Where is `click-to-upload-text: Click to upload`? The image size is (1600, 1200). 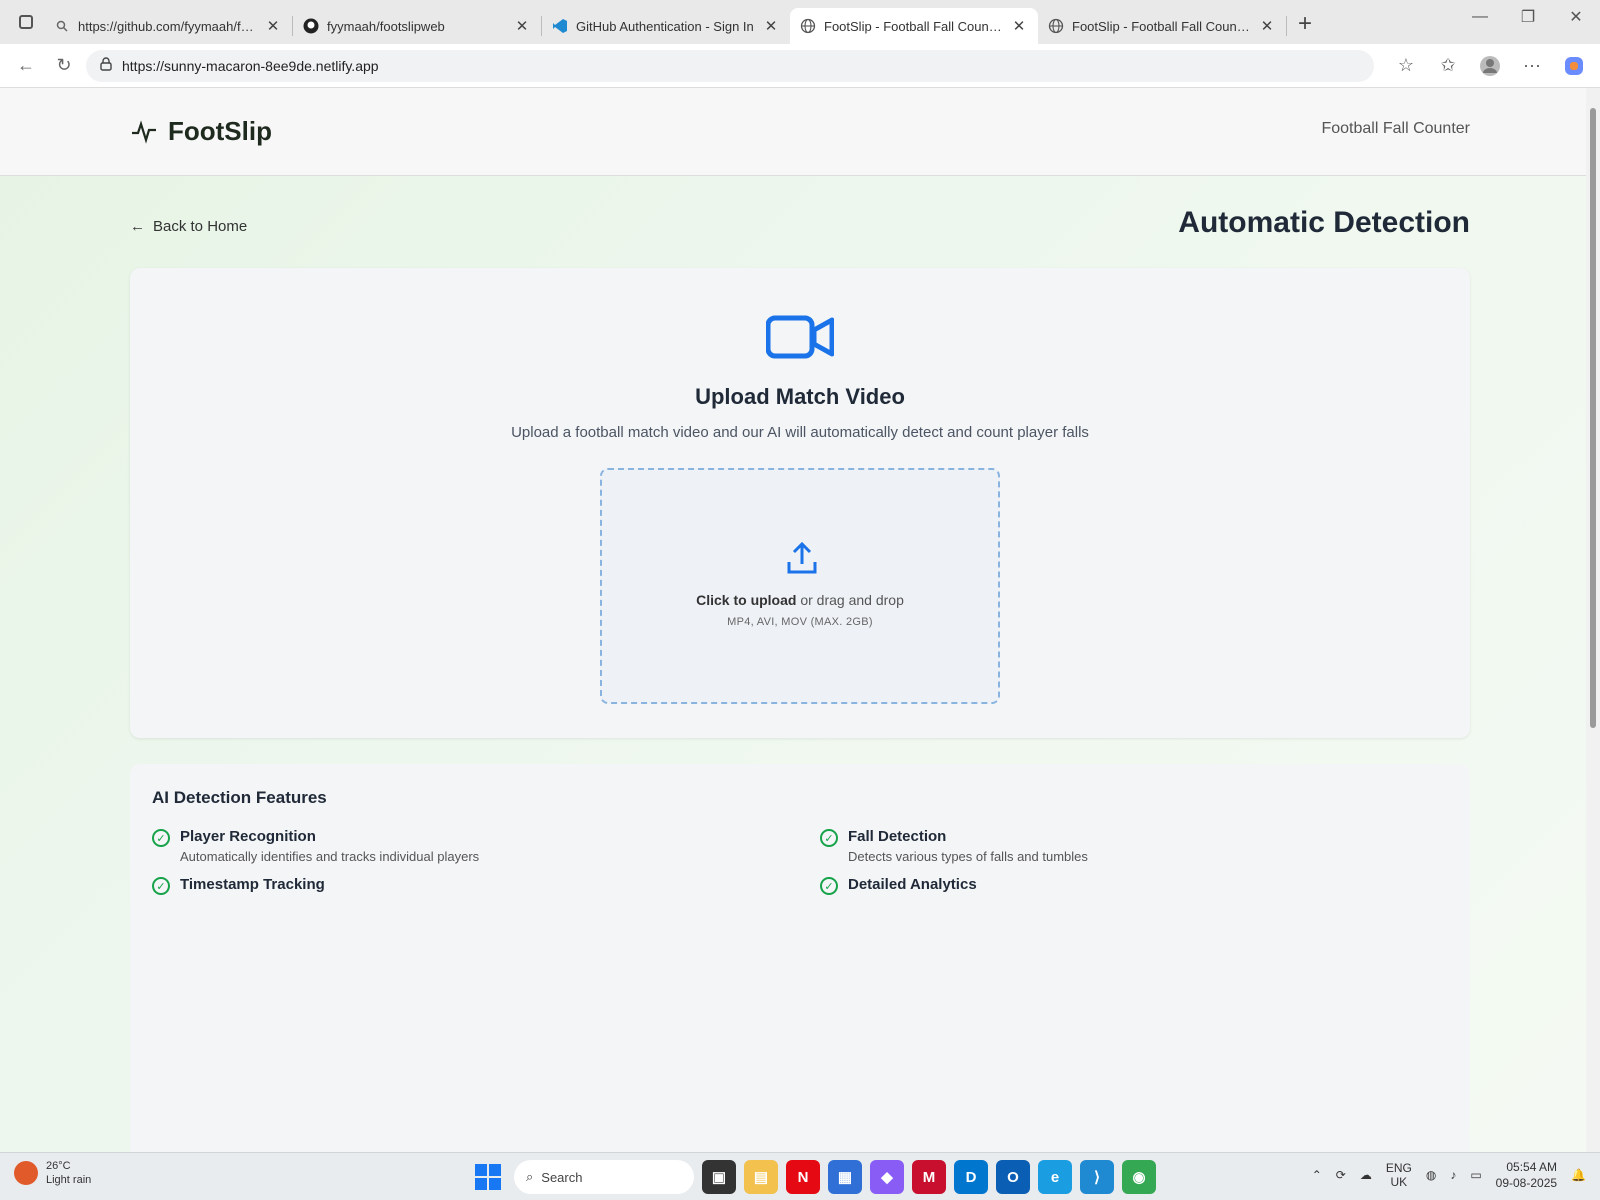 click-to-upload-text: Click to upload is located at coordinates (746, 600).